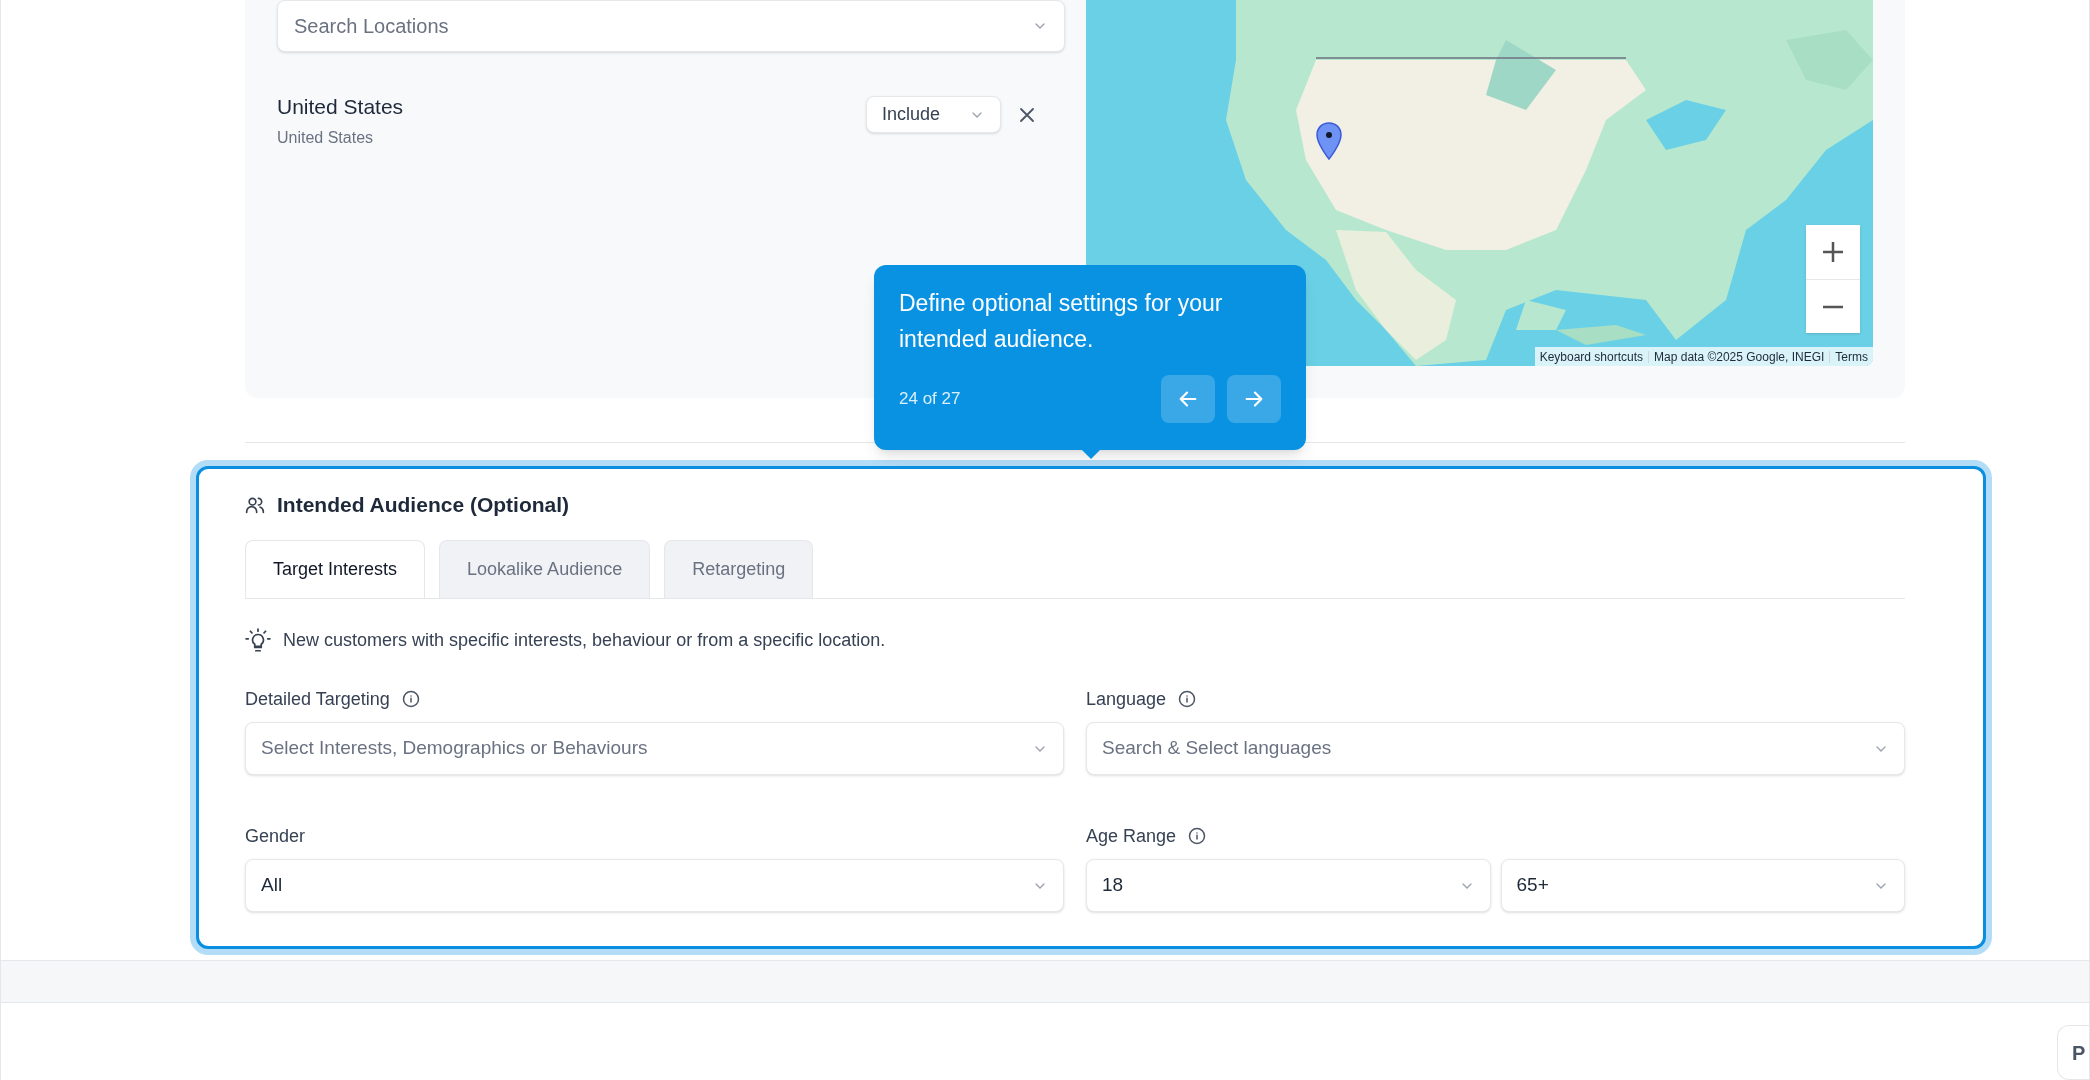 The image size is (2090, 1080). I want to click on map-attribution-link: Keyboard shortcuts, so click(1591, 356).